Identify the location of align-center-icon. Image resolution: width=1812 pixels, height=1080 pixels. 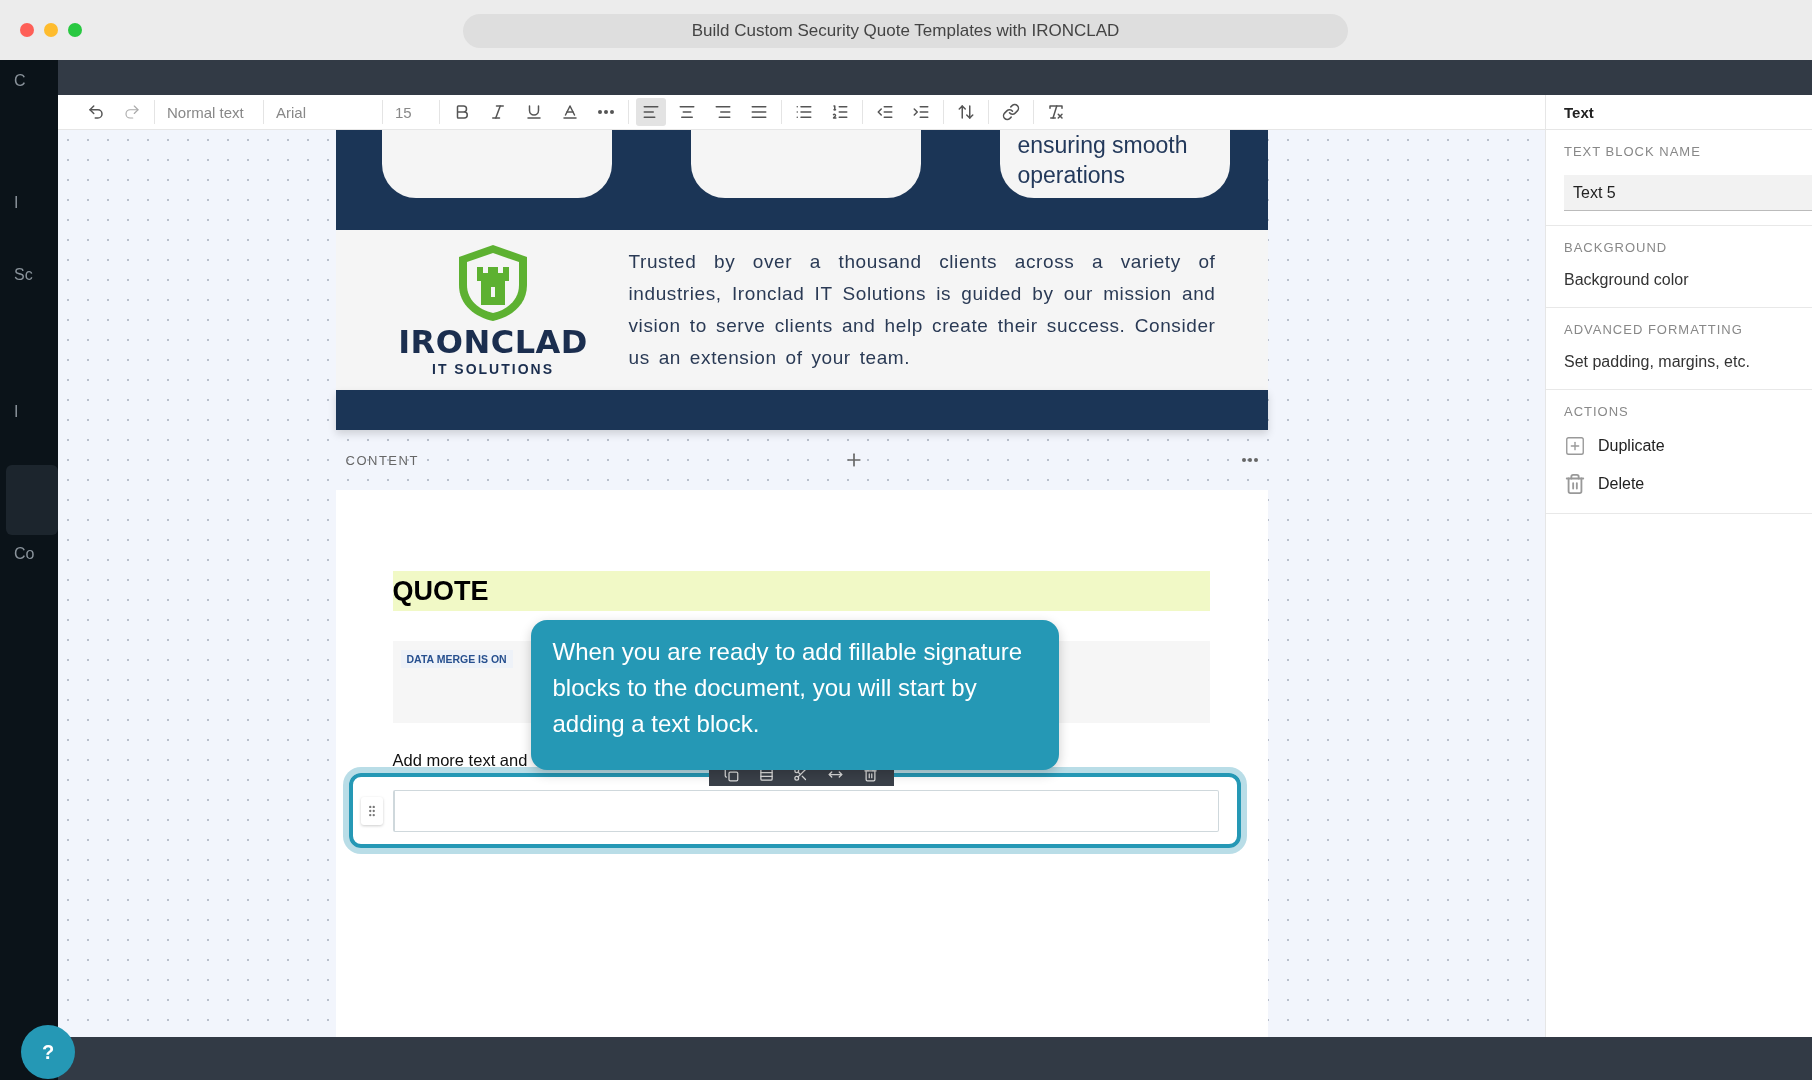
(687, 112).